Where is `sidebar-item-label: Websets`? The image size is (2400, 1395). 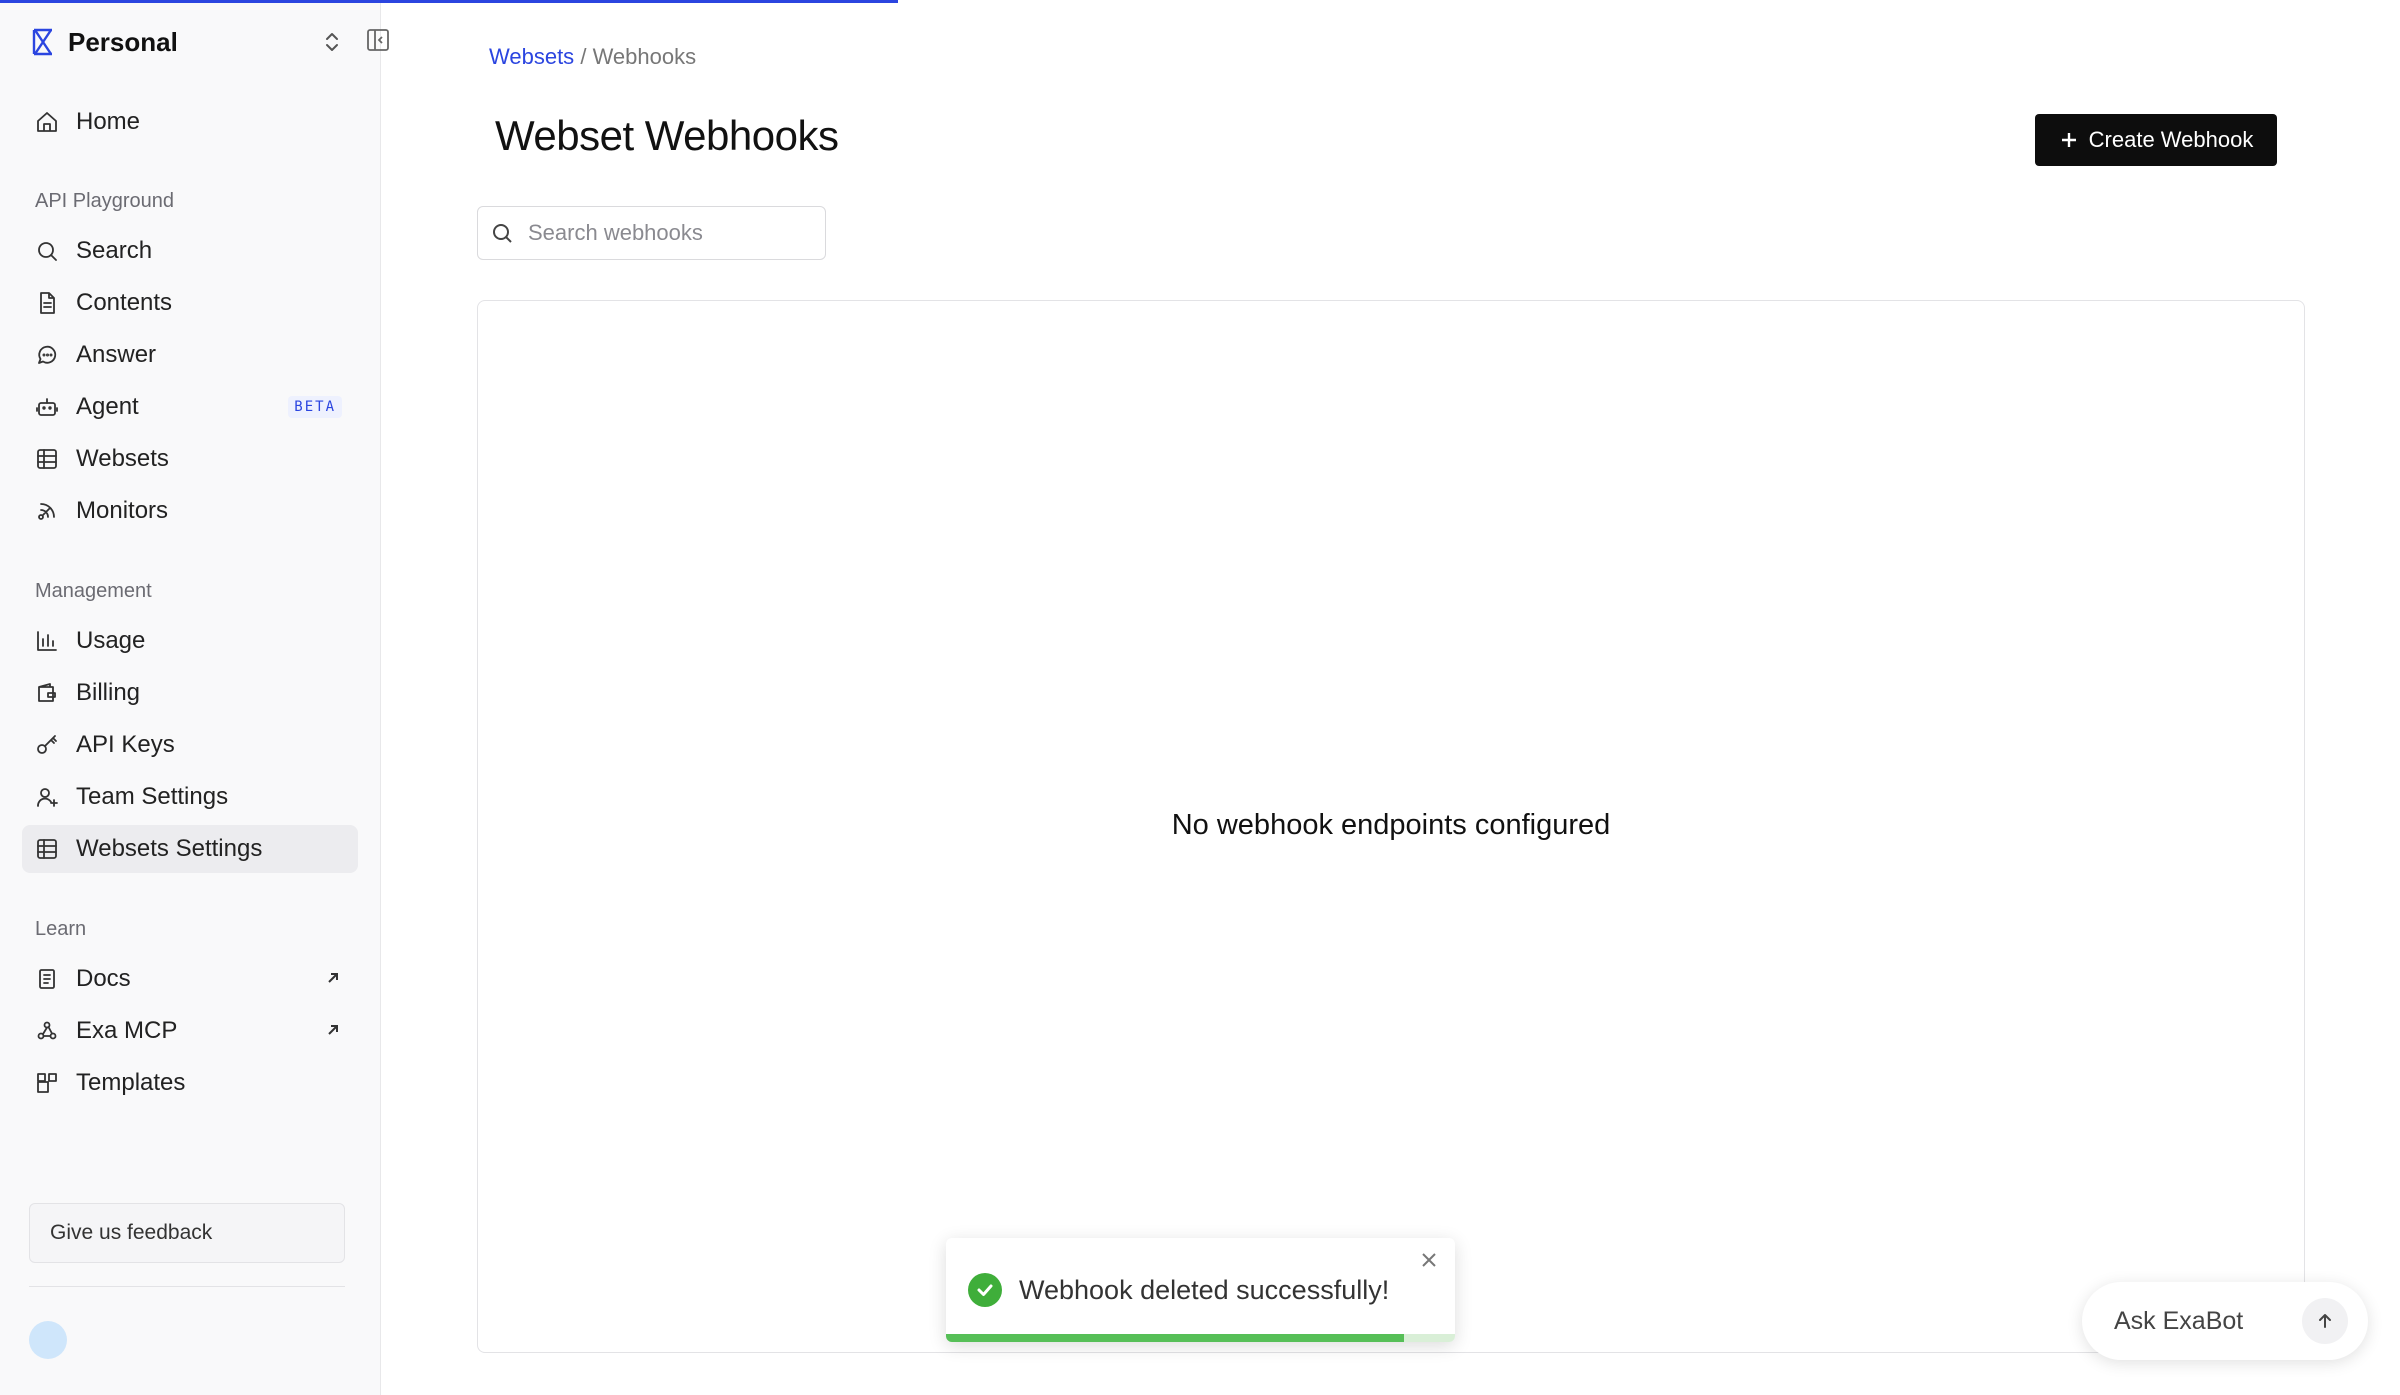
sidebar-item-label: Websets is located at coordinates (122, 458).